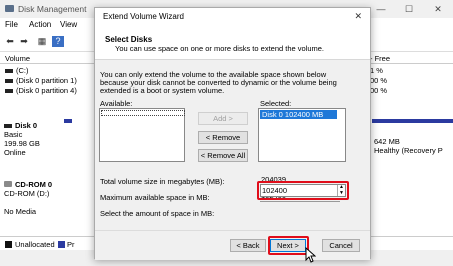 This screenshot has height=266, width=453. What do you see at coordinates (42, 41) in the screenshot?
I see `console-tree-icon: ▦` at bounding box center [42, 41].